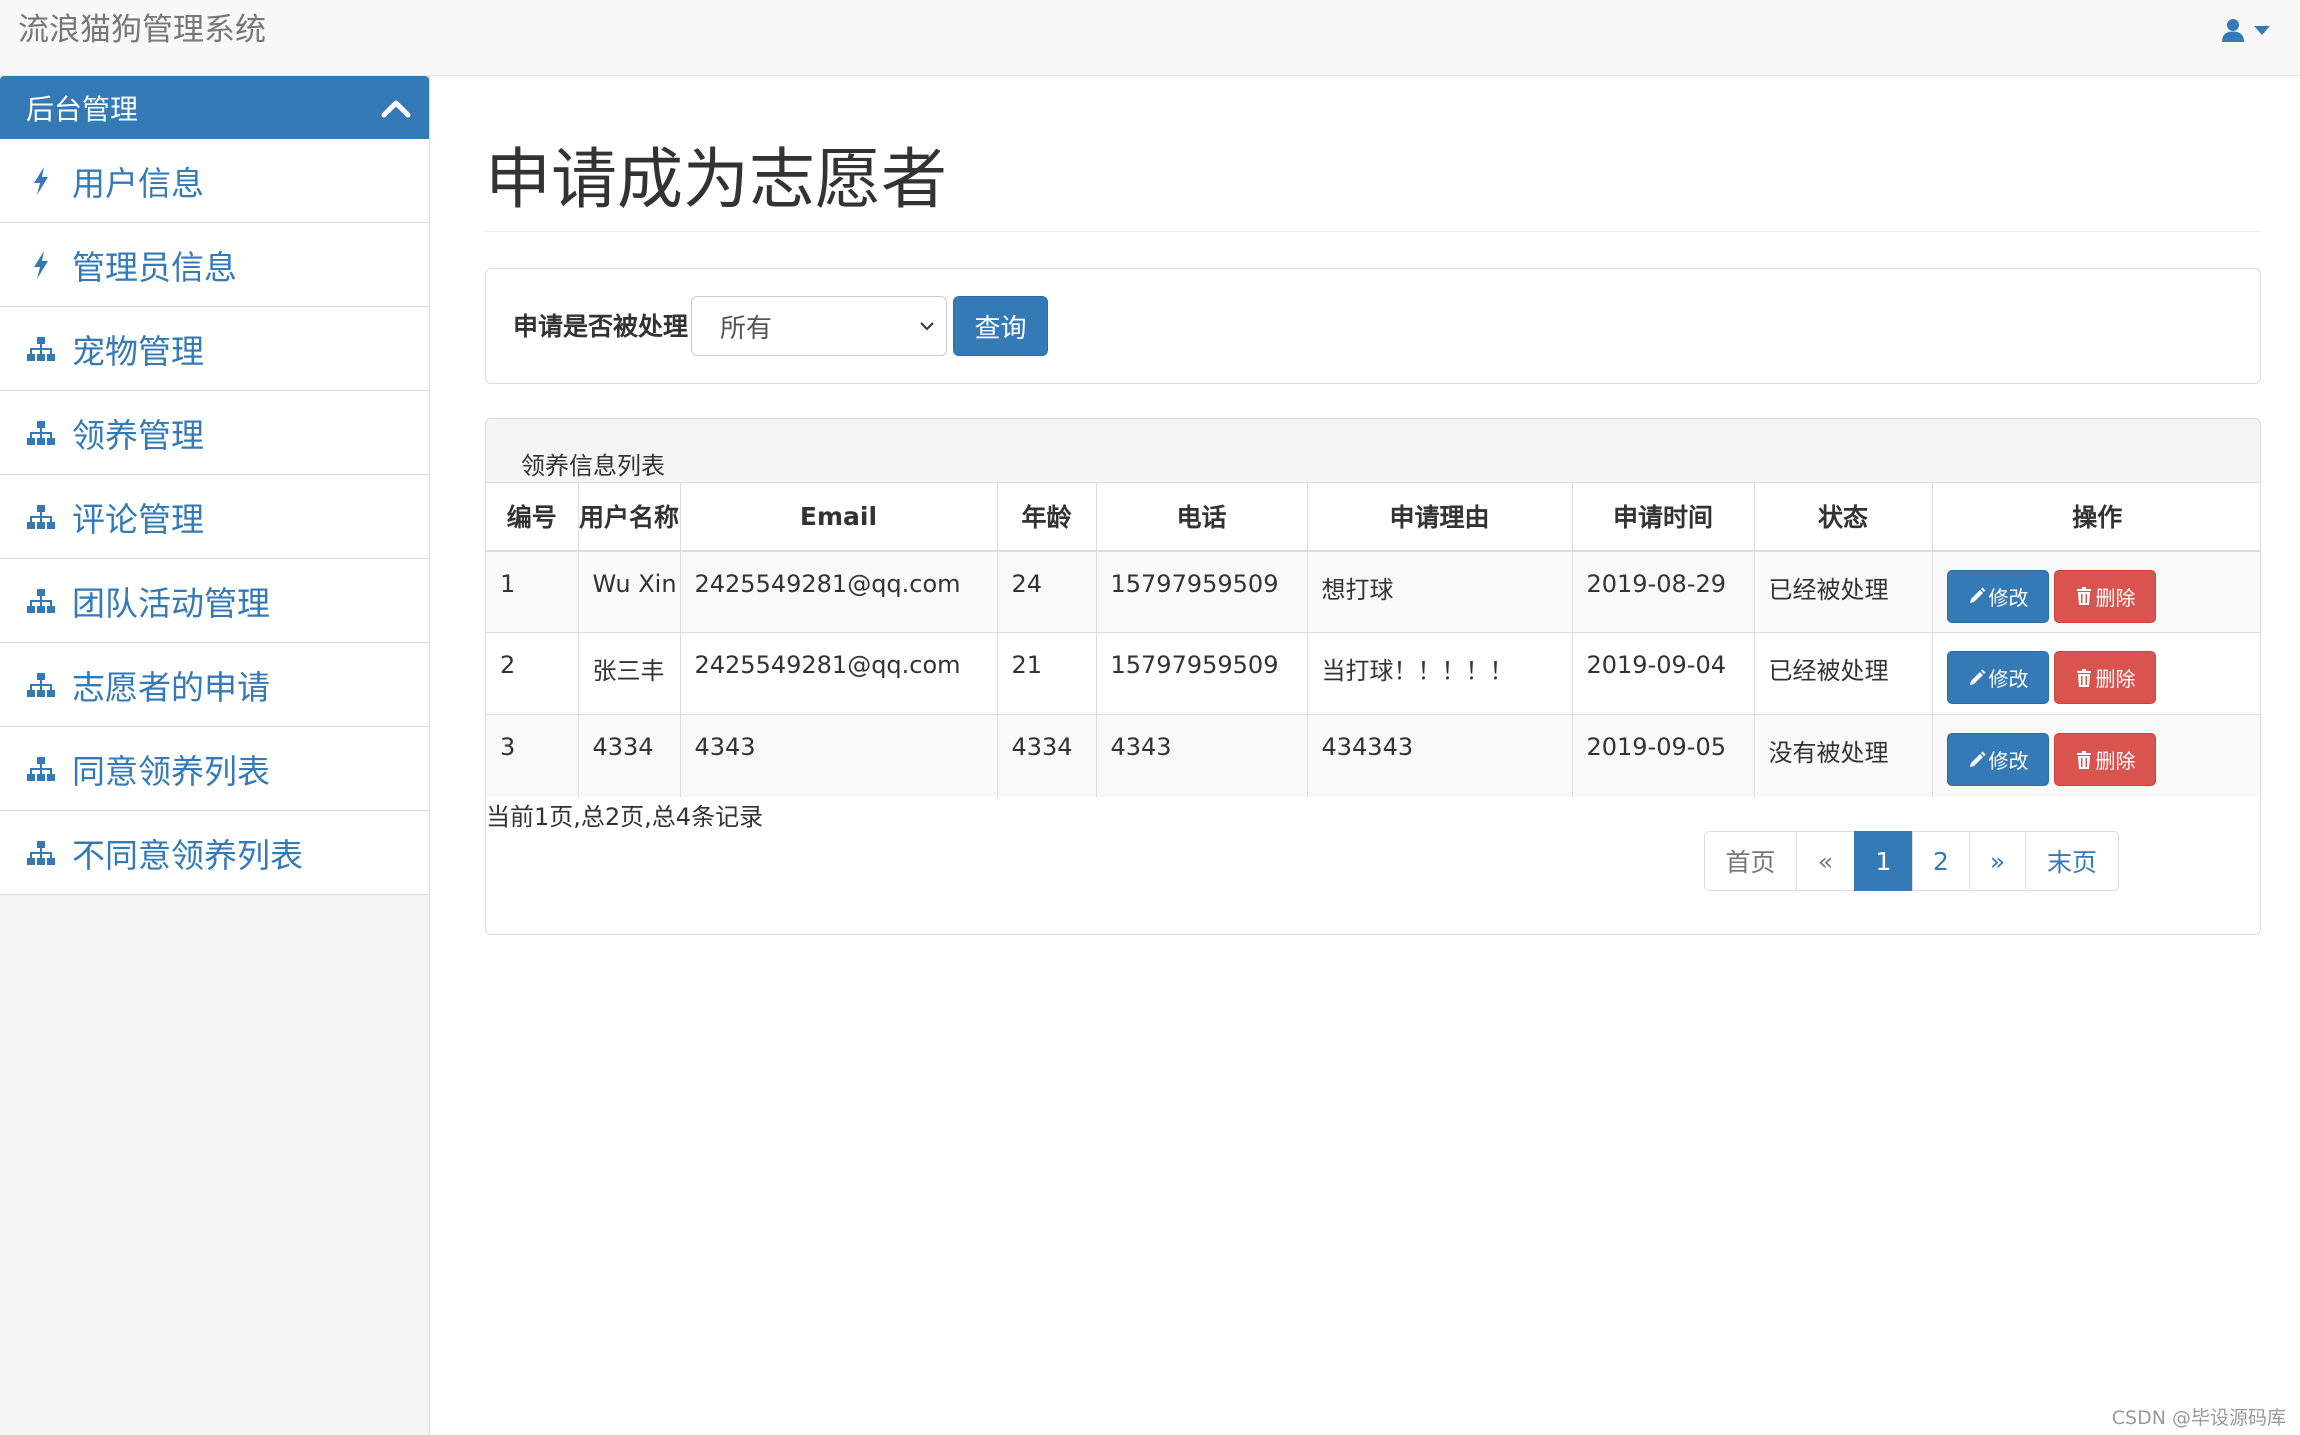 Image resolution: width=2300 pixels, height=1435 pixels. I want to click on sidebar-item-approved-adoptions: 同意领养列表, so click(214, 769).